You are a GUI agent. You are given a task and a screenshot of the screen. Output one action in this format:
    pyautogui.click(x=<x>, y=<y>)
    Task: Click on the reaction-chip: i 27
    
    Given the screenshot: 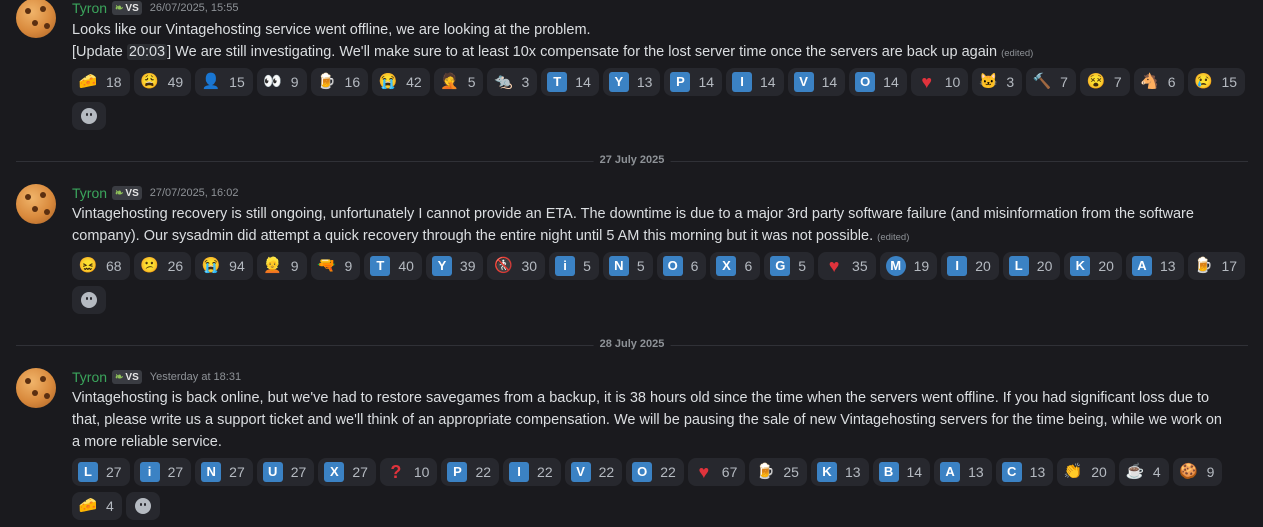 What is the action you would take?
    pyautogui.click(x=162, y=472)
    